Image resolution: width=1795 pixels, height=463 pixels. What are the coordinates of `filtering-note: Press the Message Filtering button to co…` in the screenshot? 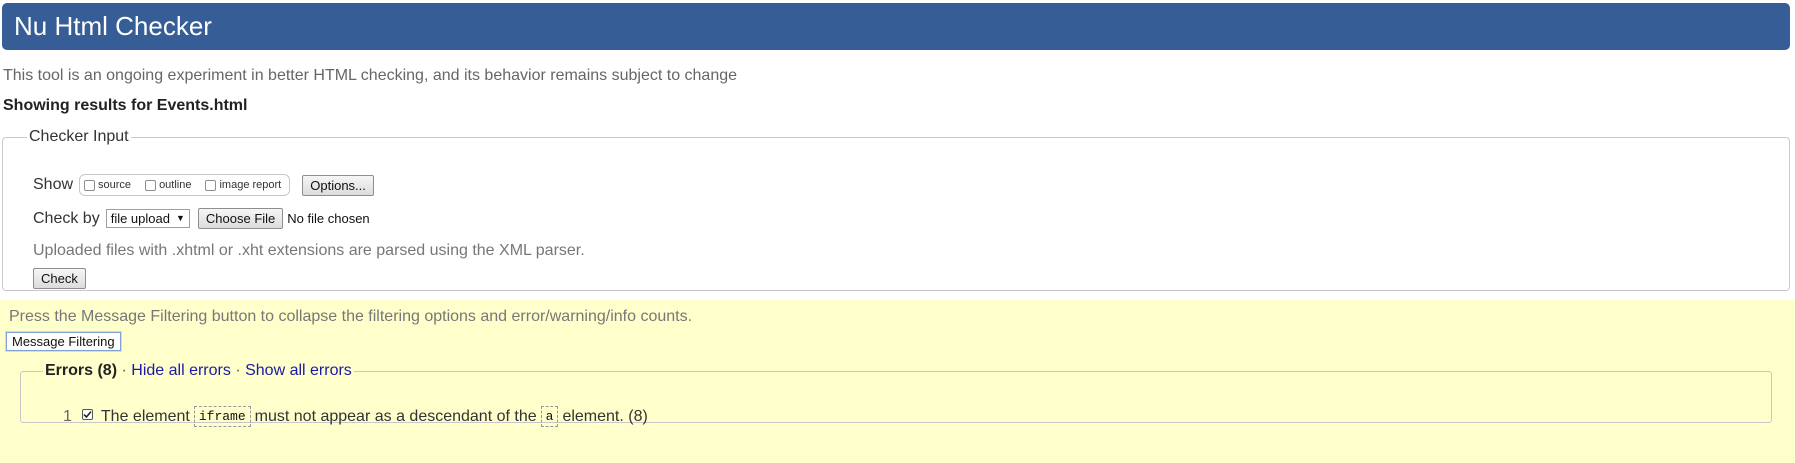 It's located at (351, 316).